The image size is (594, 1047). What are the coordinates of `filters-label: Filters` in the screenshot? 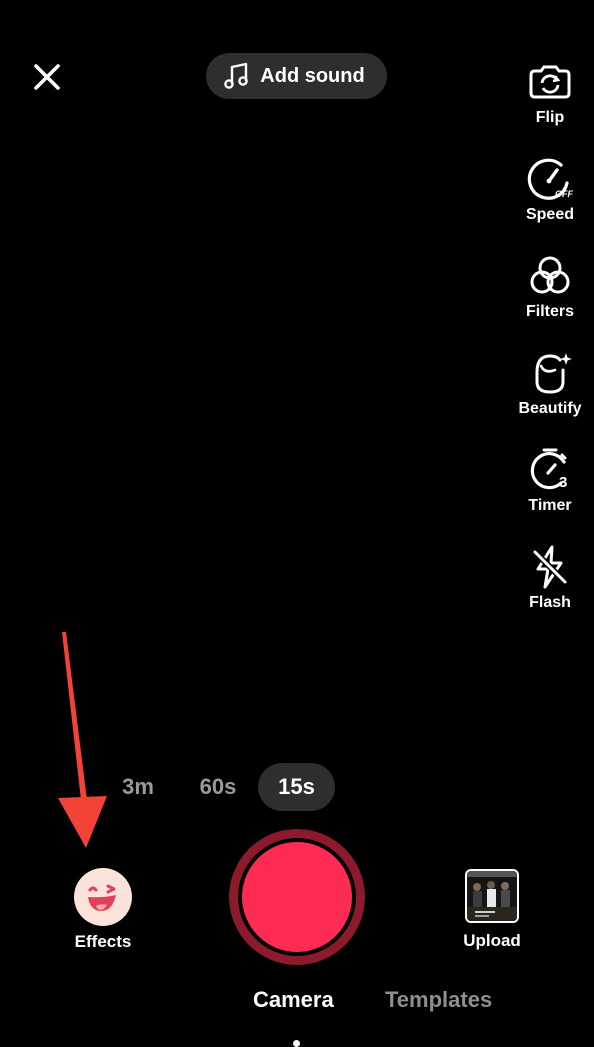 It's located at (549, 311).